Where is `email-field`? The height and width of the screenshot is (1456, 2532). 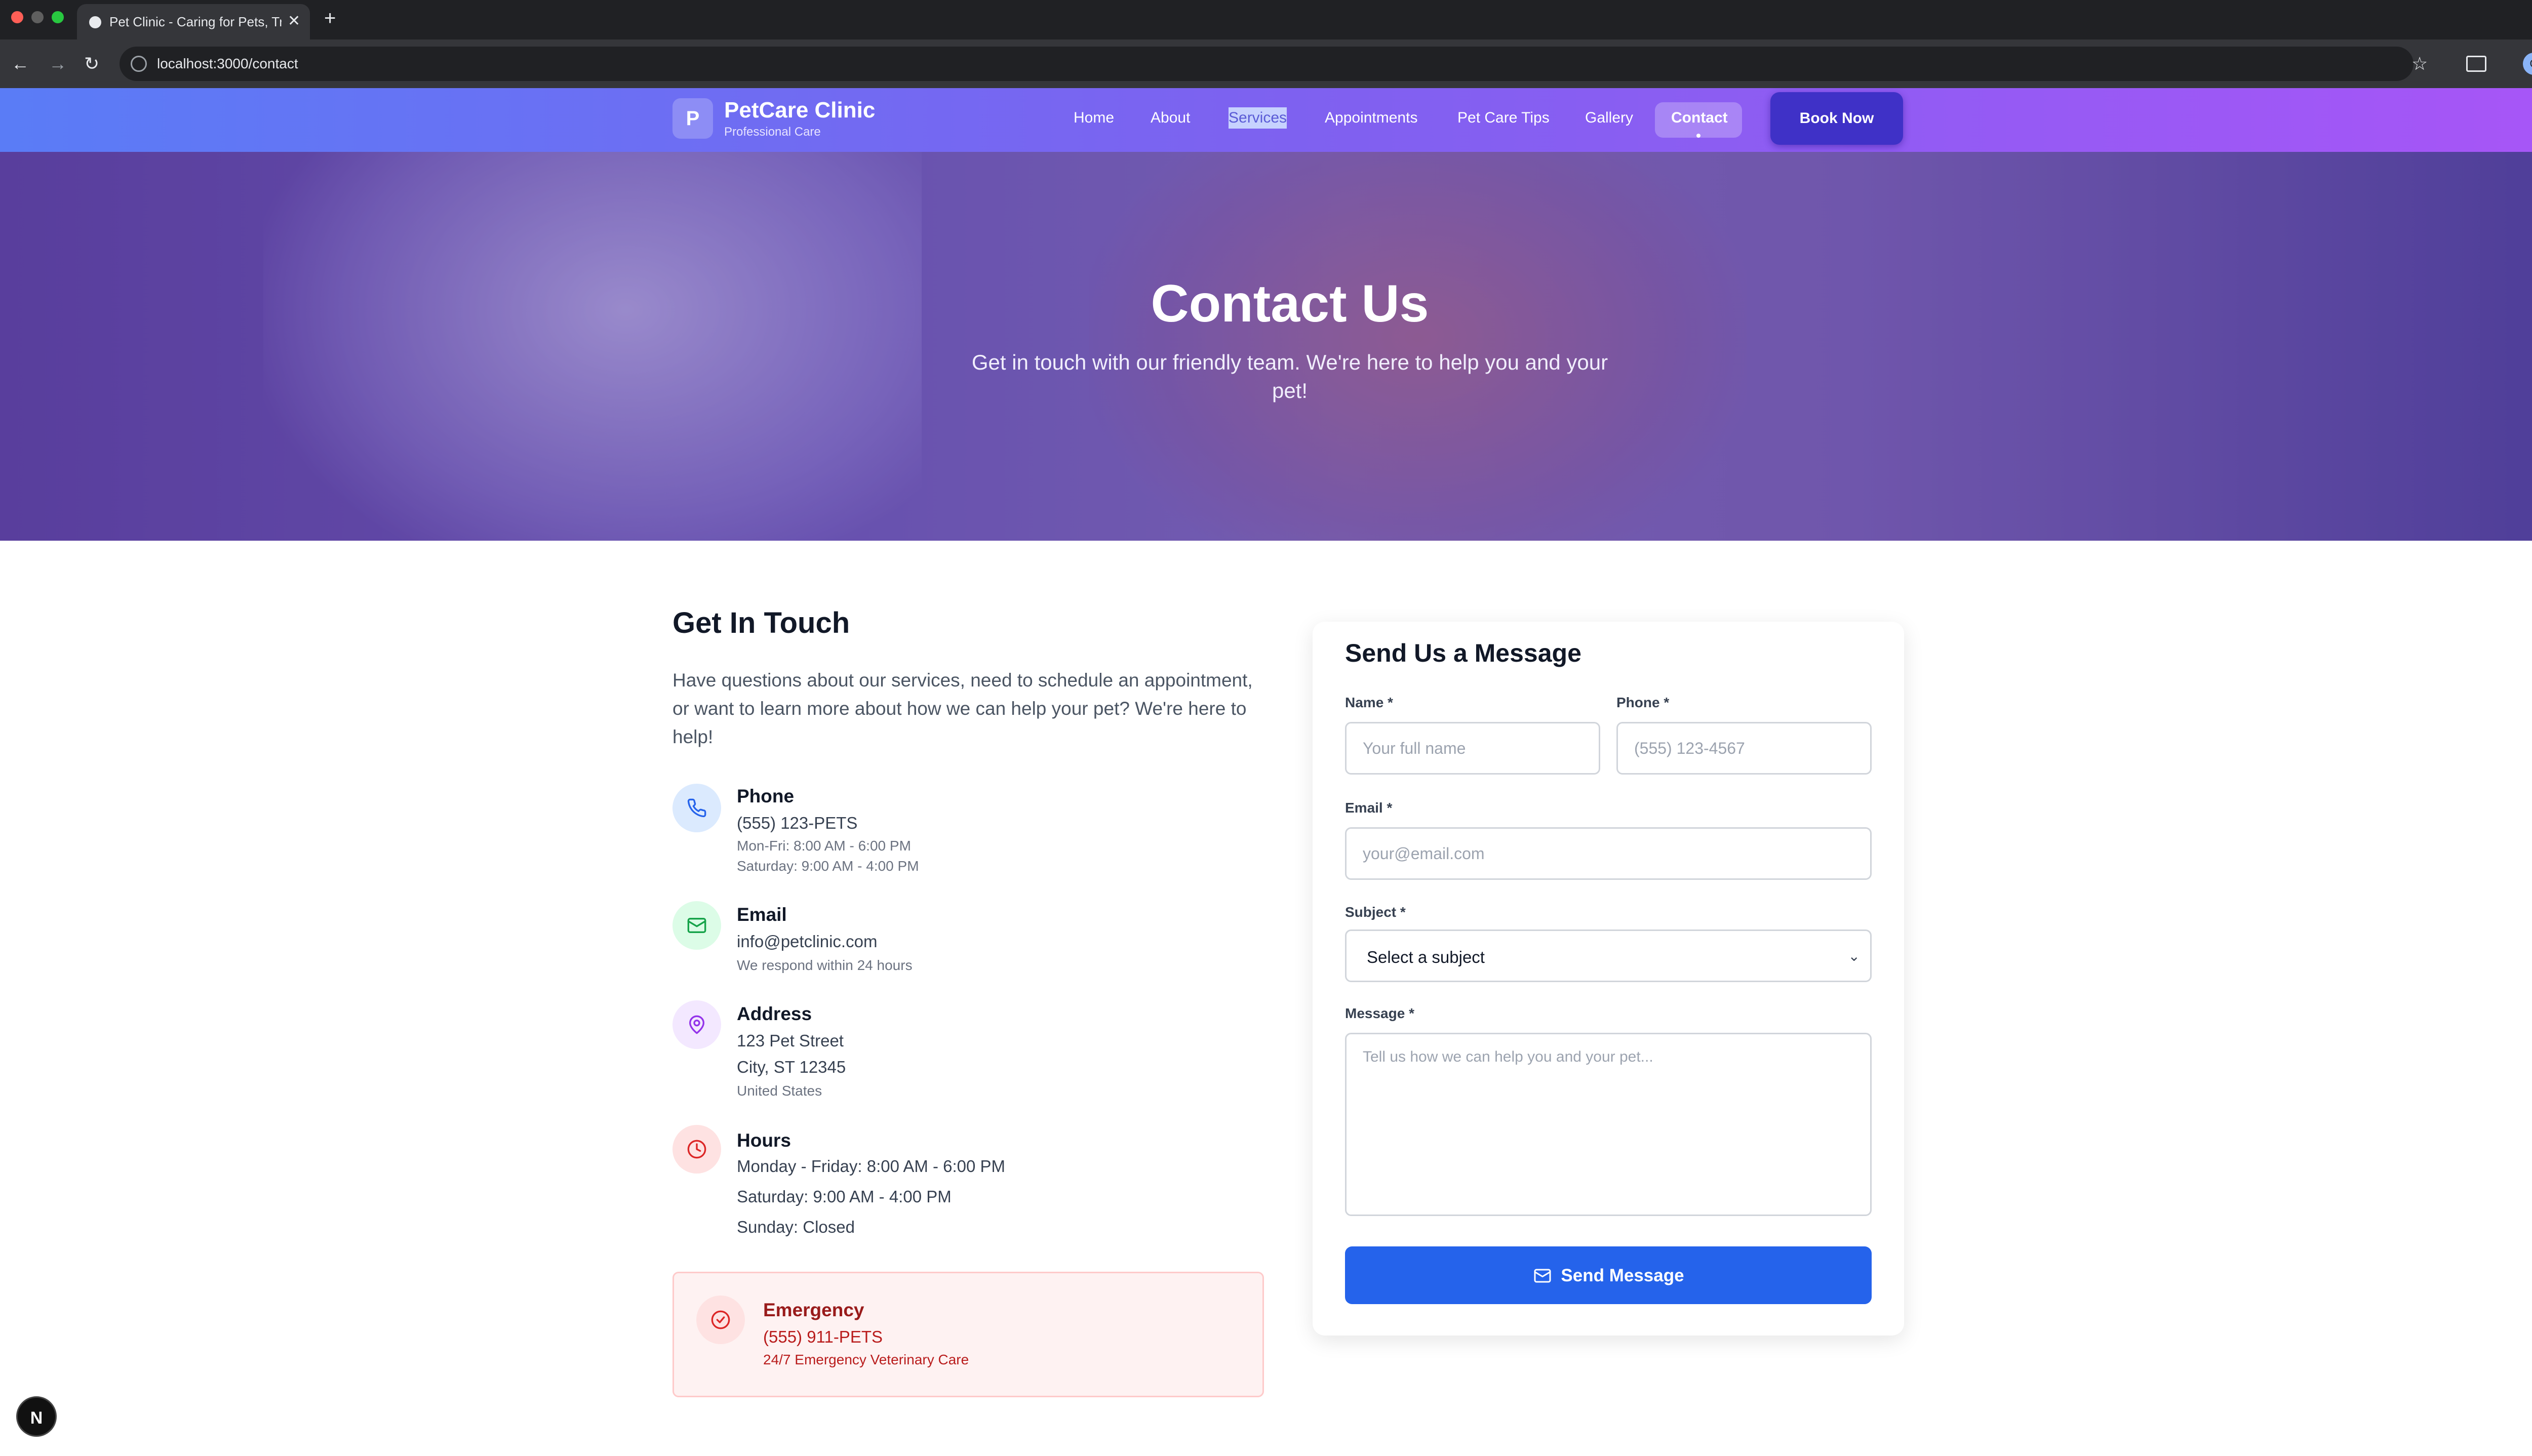
email-field is located at coordinates (1608, 853).